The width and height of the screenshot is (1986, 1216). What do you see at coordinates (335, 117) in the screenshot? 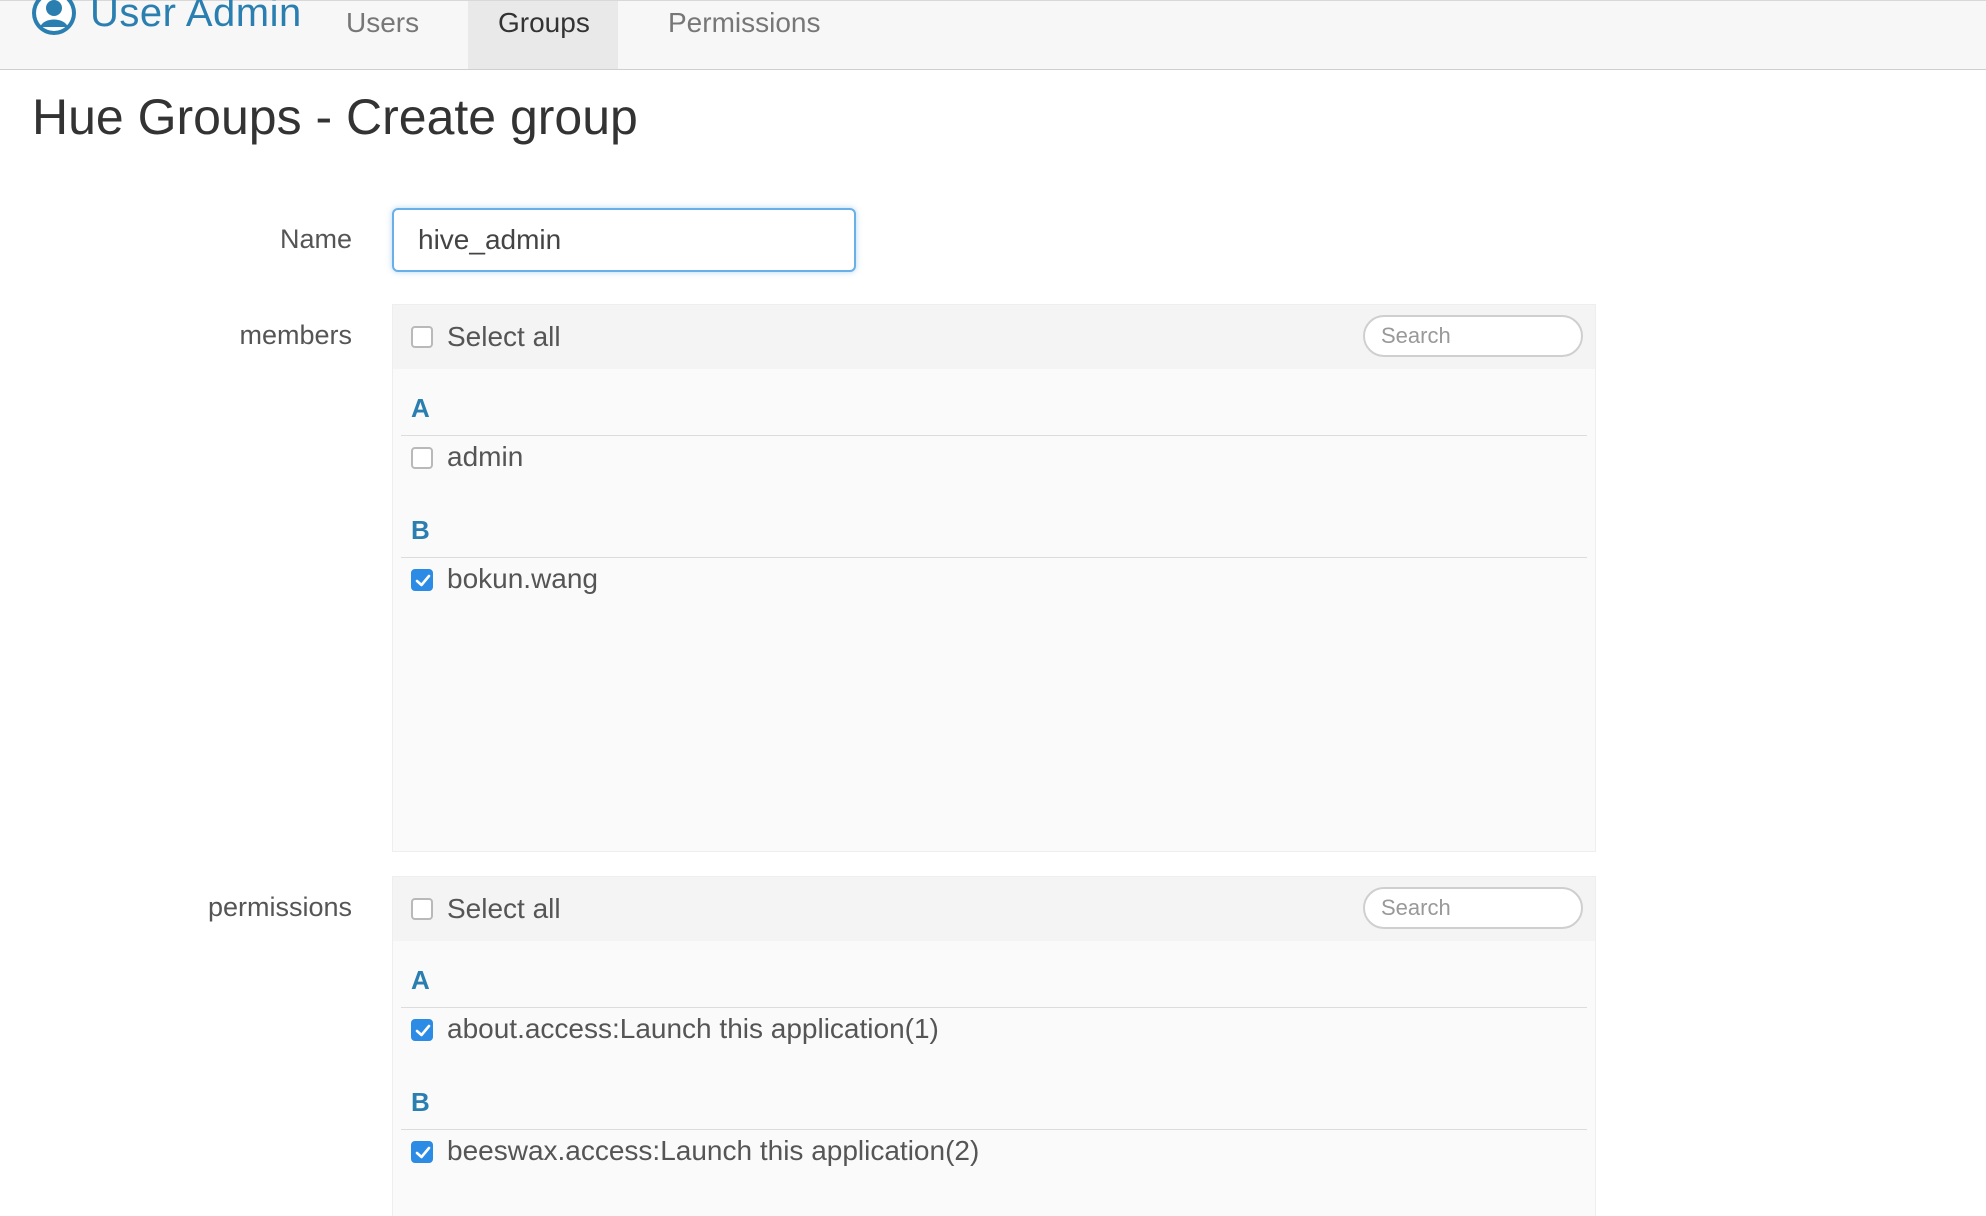
I see `page-title: Hue Groups - Create group` at bounding box center [335, 117].